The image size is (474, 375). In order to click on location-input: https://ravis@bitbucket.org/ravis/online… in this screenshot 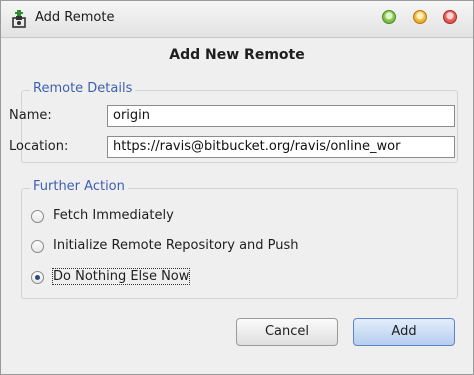, I will do `click(281, 147)`.